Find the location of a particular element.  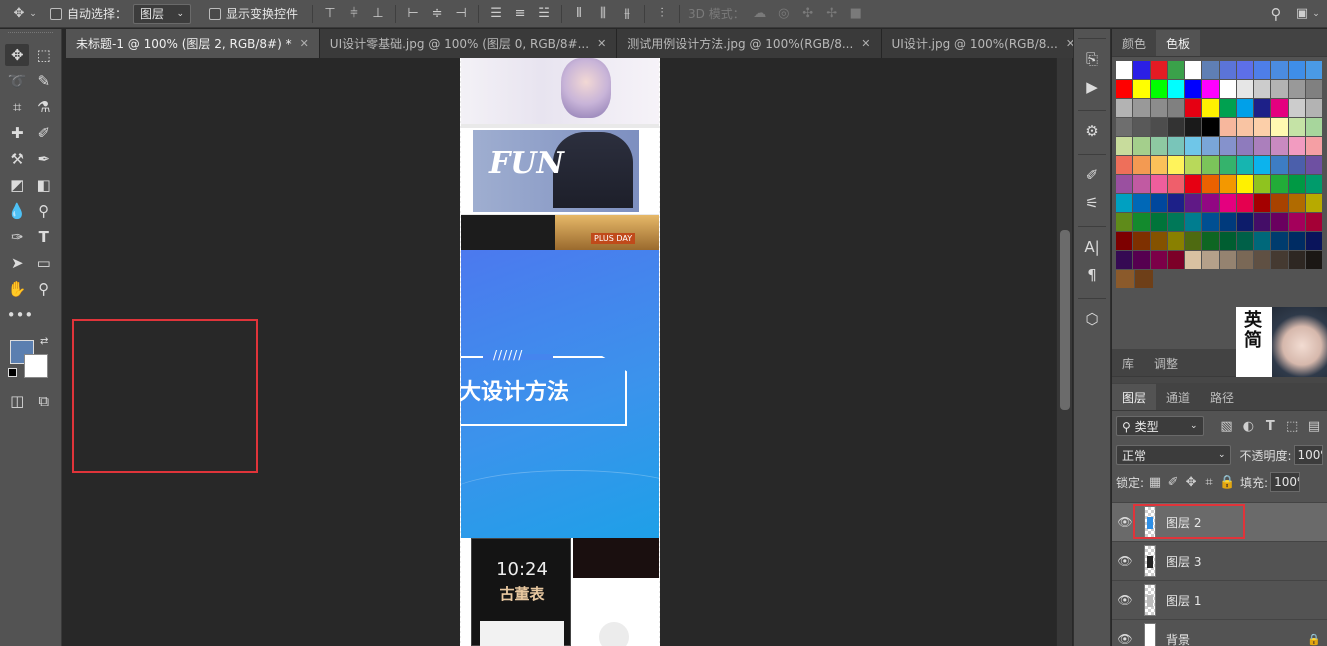

move-tool-icon: ✥ is located at coordinates (17, 55).